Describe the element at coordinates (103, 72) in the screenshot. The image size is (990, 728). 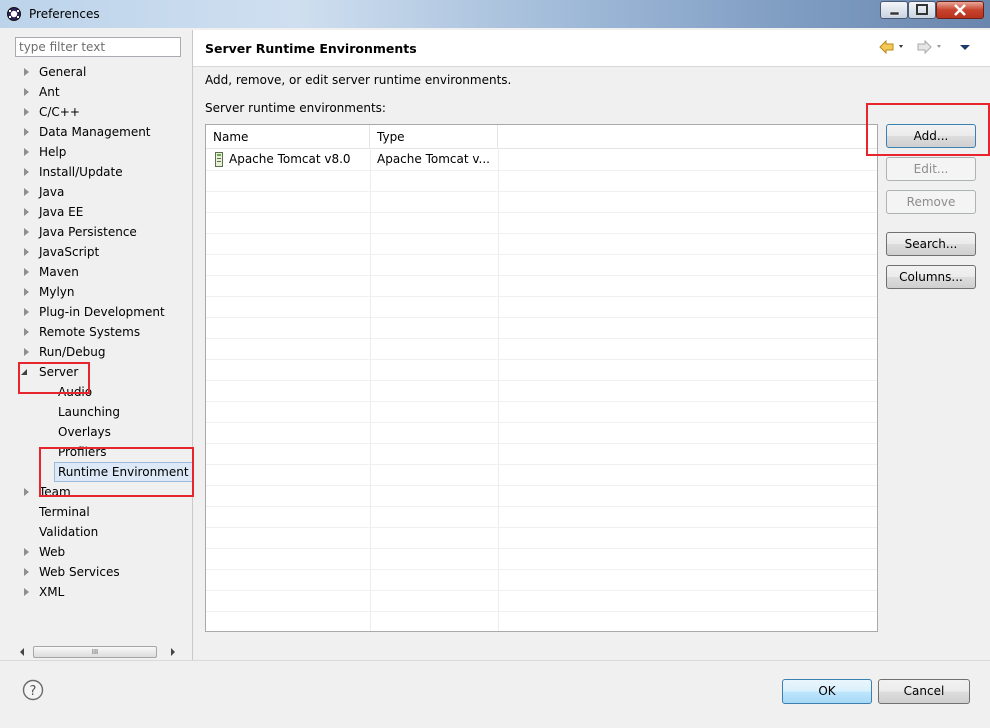
I see `tree-item-general: General` at that location.